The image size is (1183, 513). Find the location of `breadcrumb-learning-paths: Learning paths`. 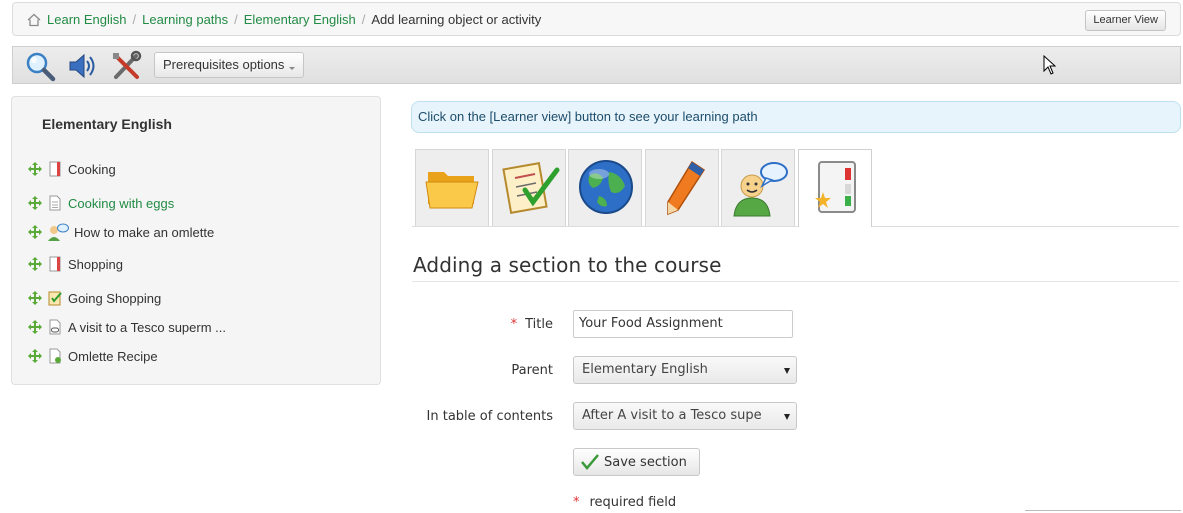

breadcrumb-learning-paths: Learning paths is located at coordinates (185, 19).